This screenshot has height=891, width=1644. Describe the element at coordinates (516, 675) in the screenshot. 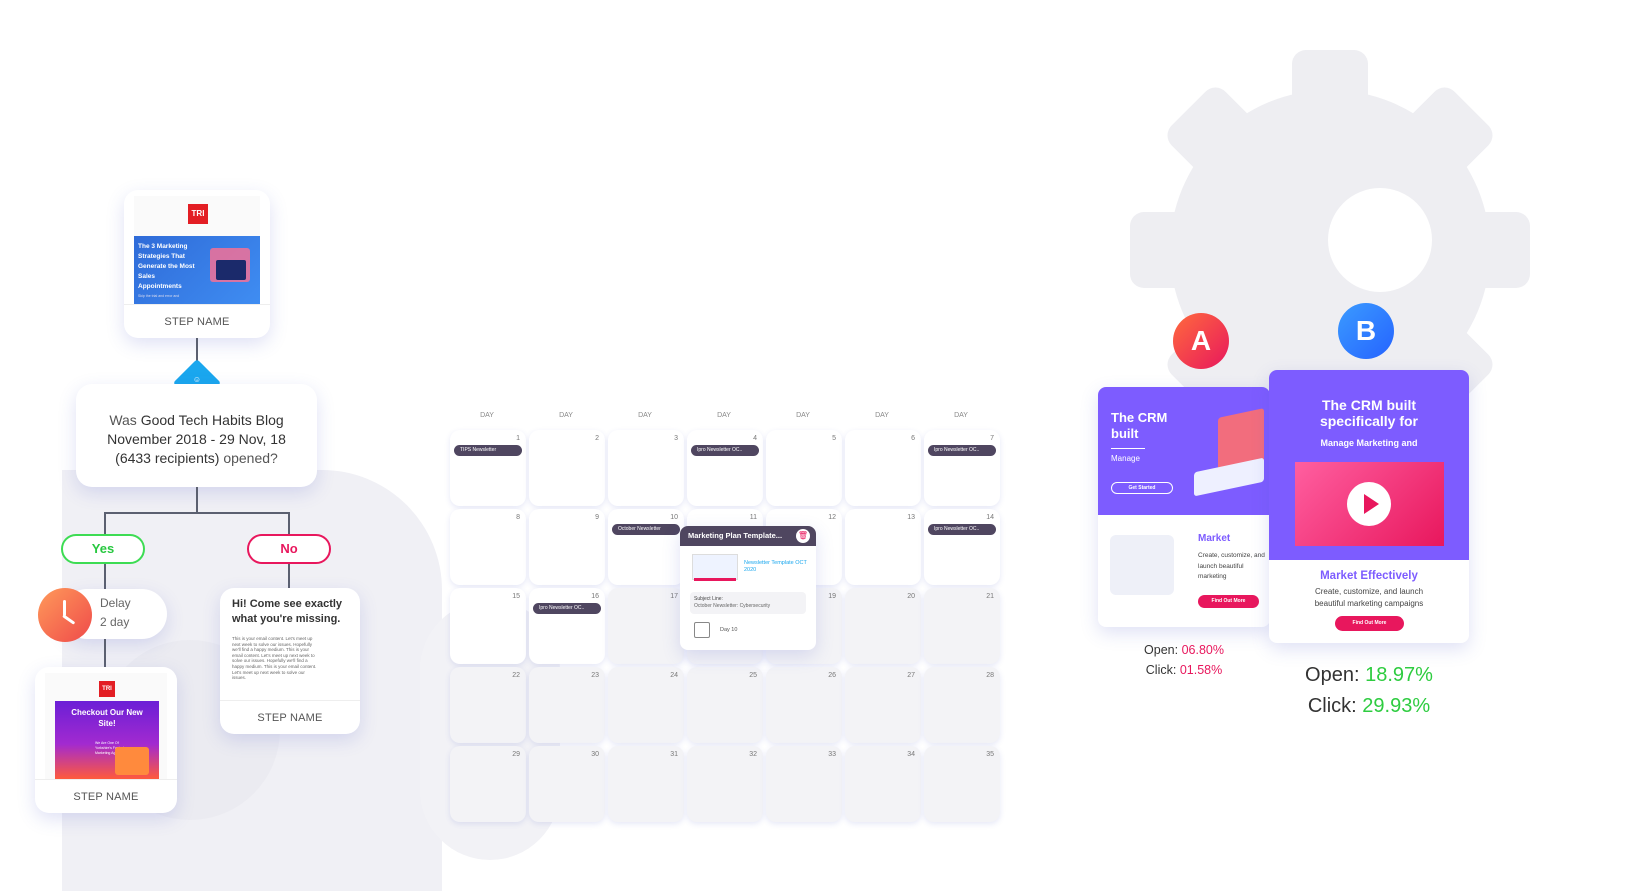

I see `day-number: 22` at that location.